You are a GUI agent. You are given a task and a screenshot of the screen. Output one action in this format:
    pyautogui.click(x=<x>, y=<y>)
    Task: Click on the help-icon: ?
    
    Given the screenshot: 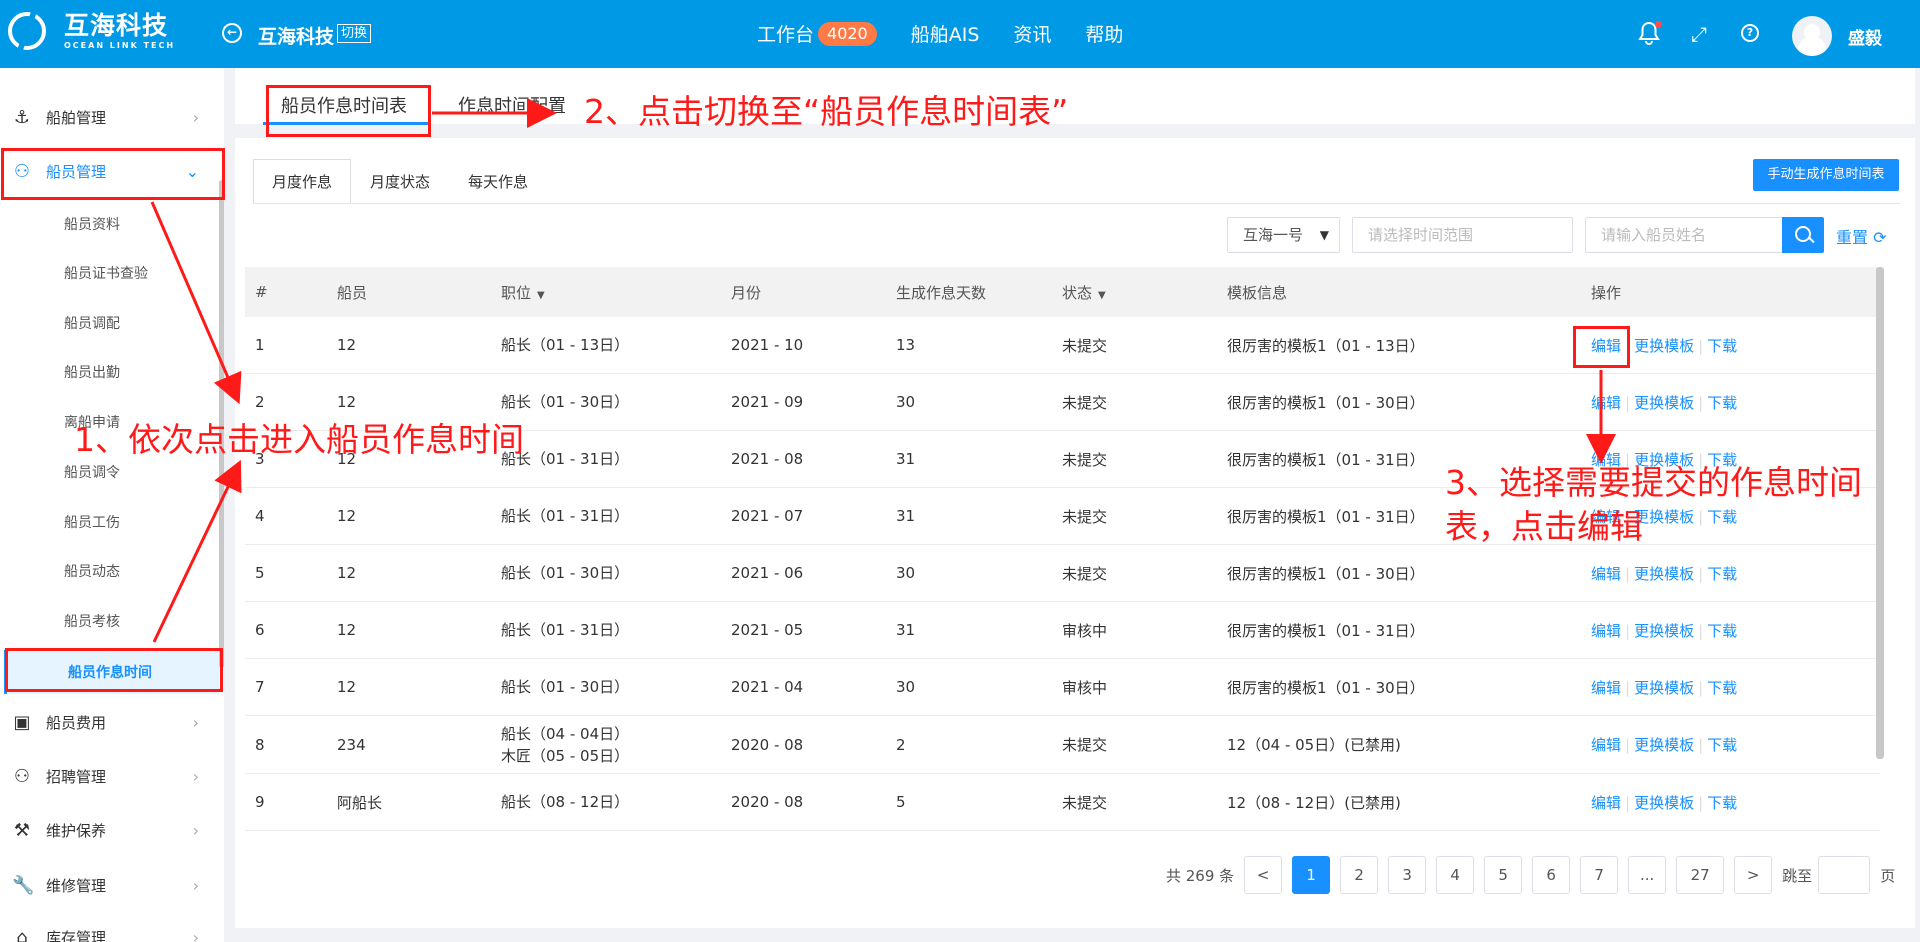 What is the action you would take?
    pyautogui.click(x=1750, y=33)
    